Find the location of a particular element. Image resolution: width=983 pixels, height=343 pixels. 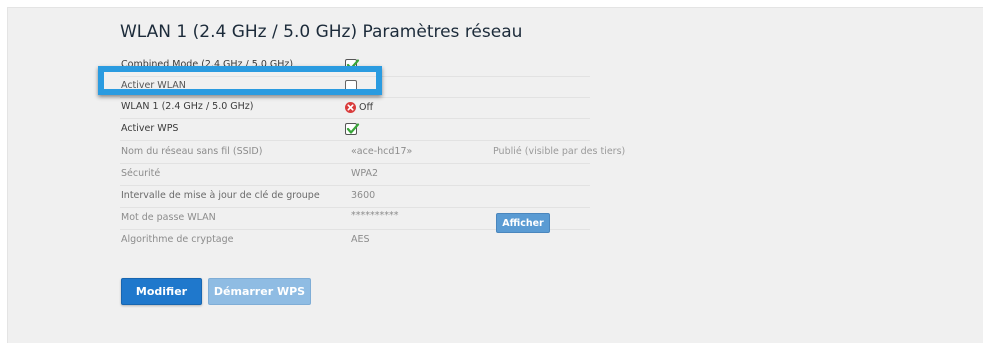

wlan-password-label: Mot de passe WLAN is located at coordinates (168, 217).